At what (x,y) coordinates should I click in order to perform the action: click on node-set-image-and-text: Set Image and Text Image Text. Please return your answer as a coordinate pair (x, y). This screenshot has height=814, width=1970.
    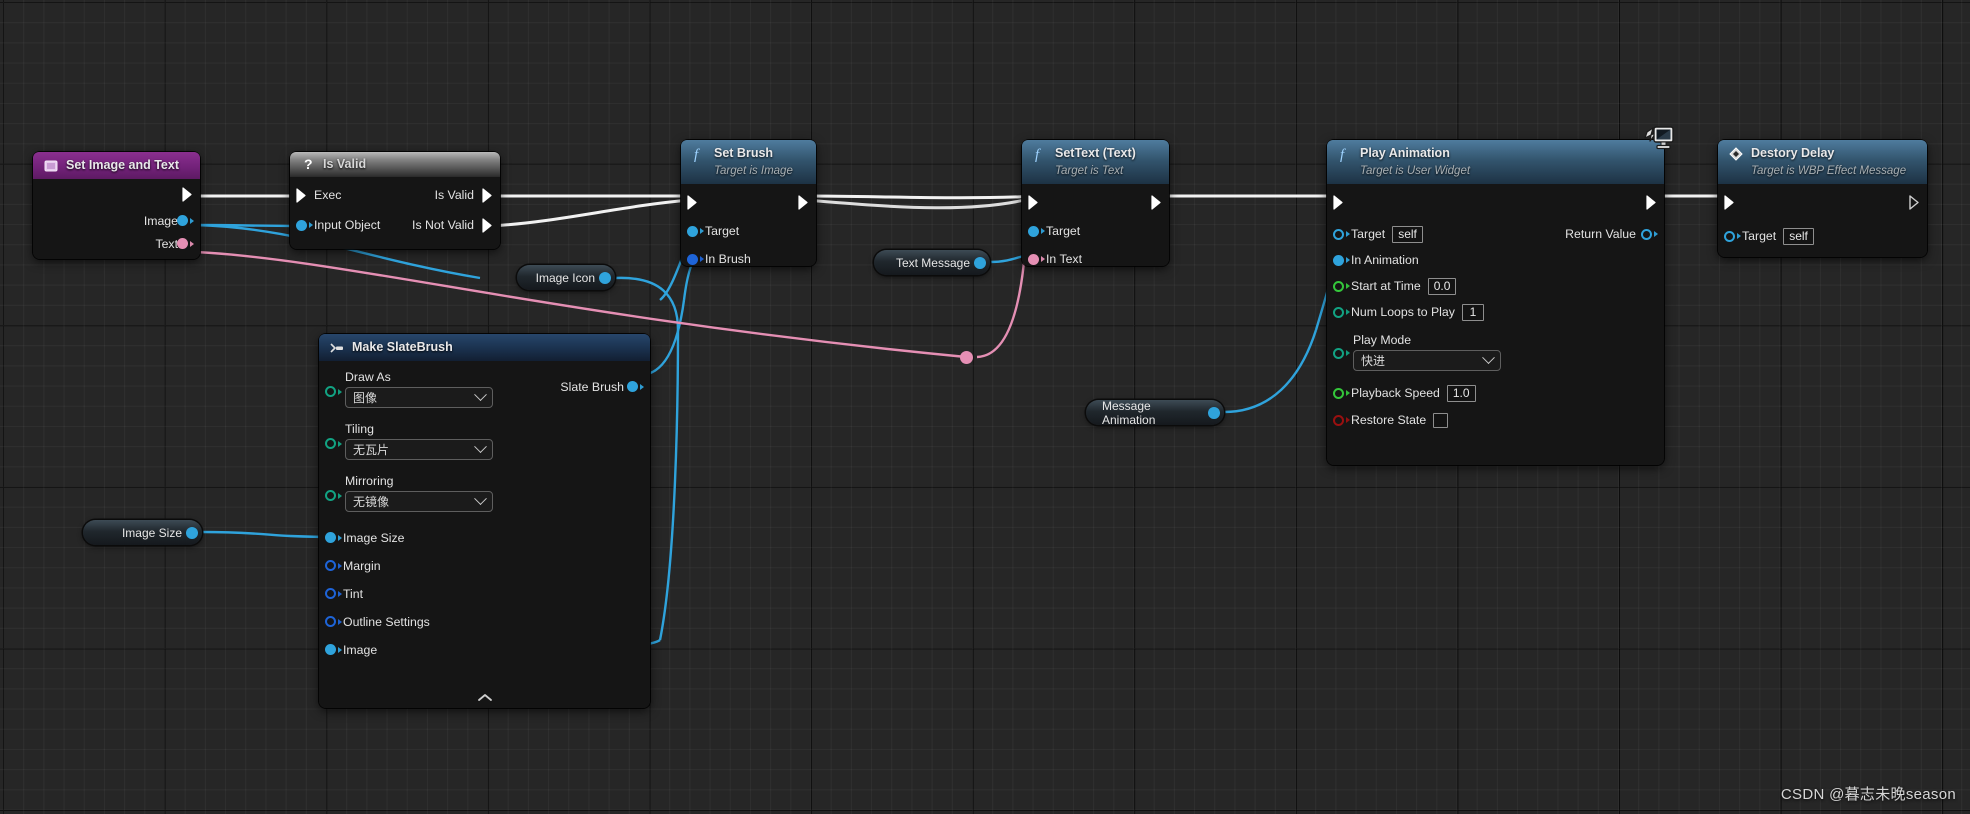
    Looking at the image, I should click on (116, 205).